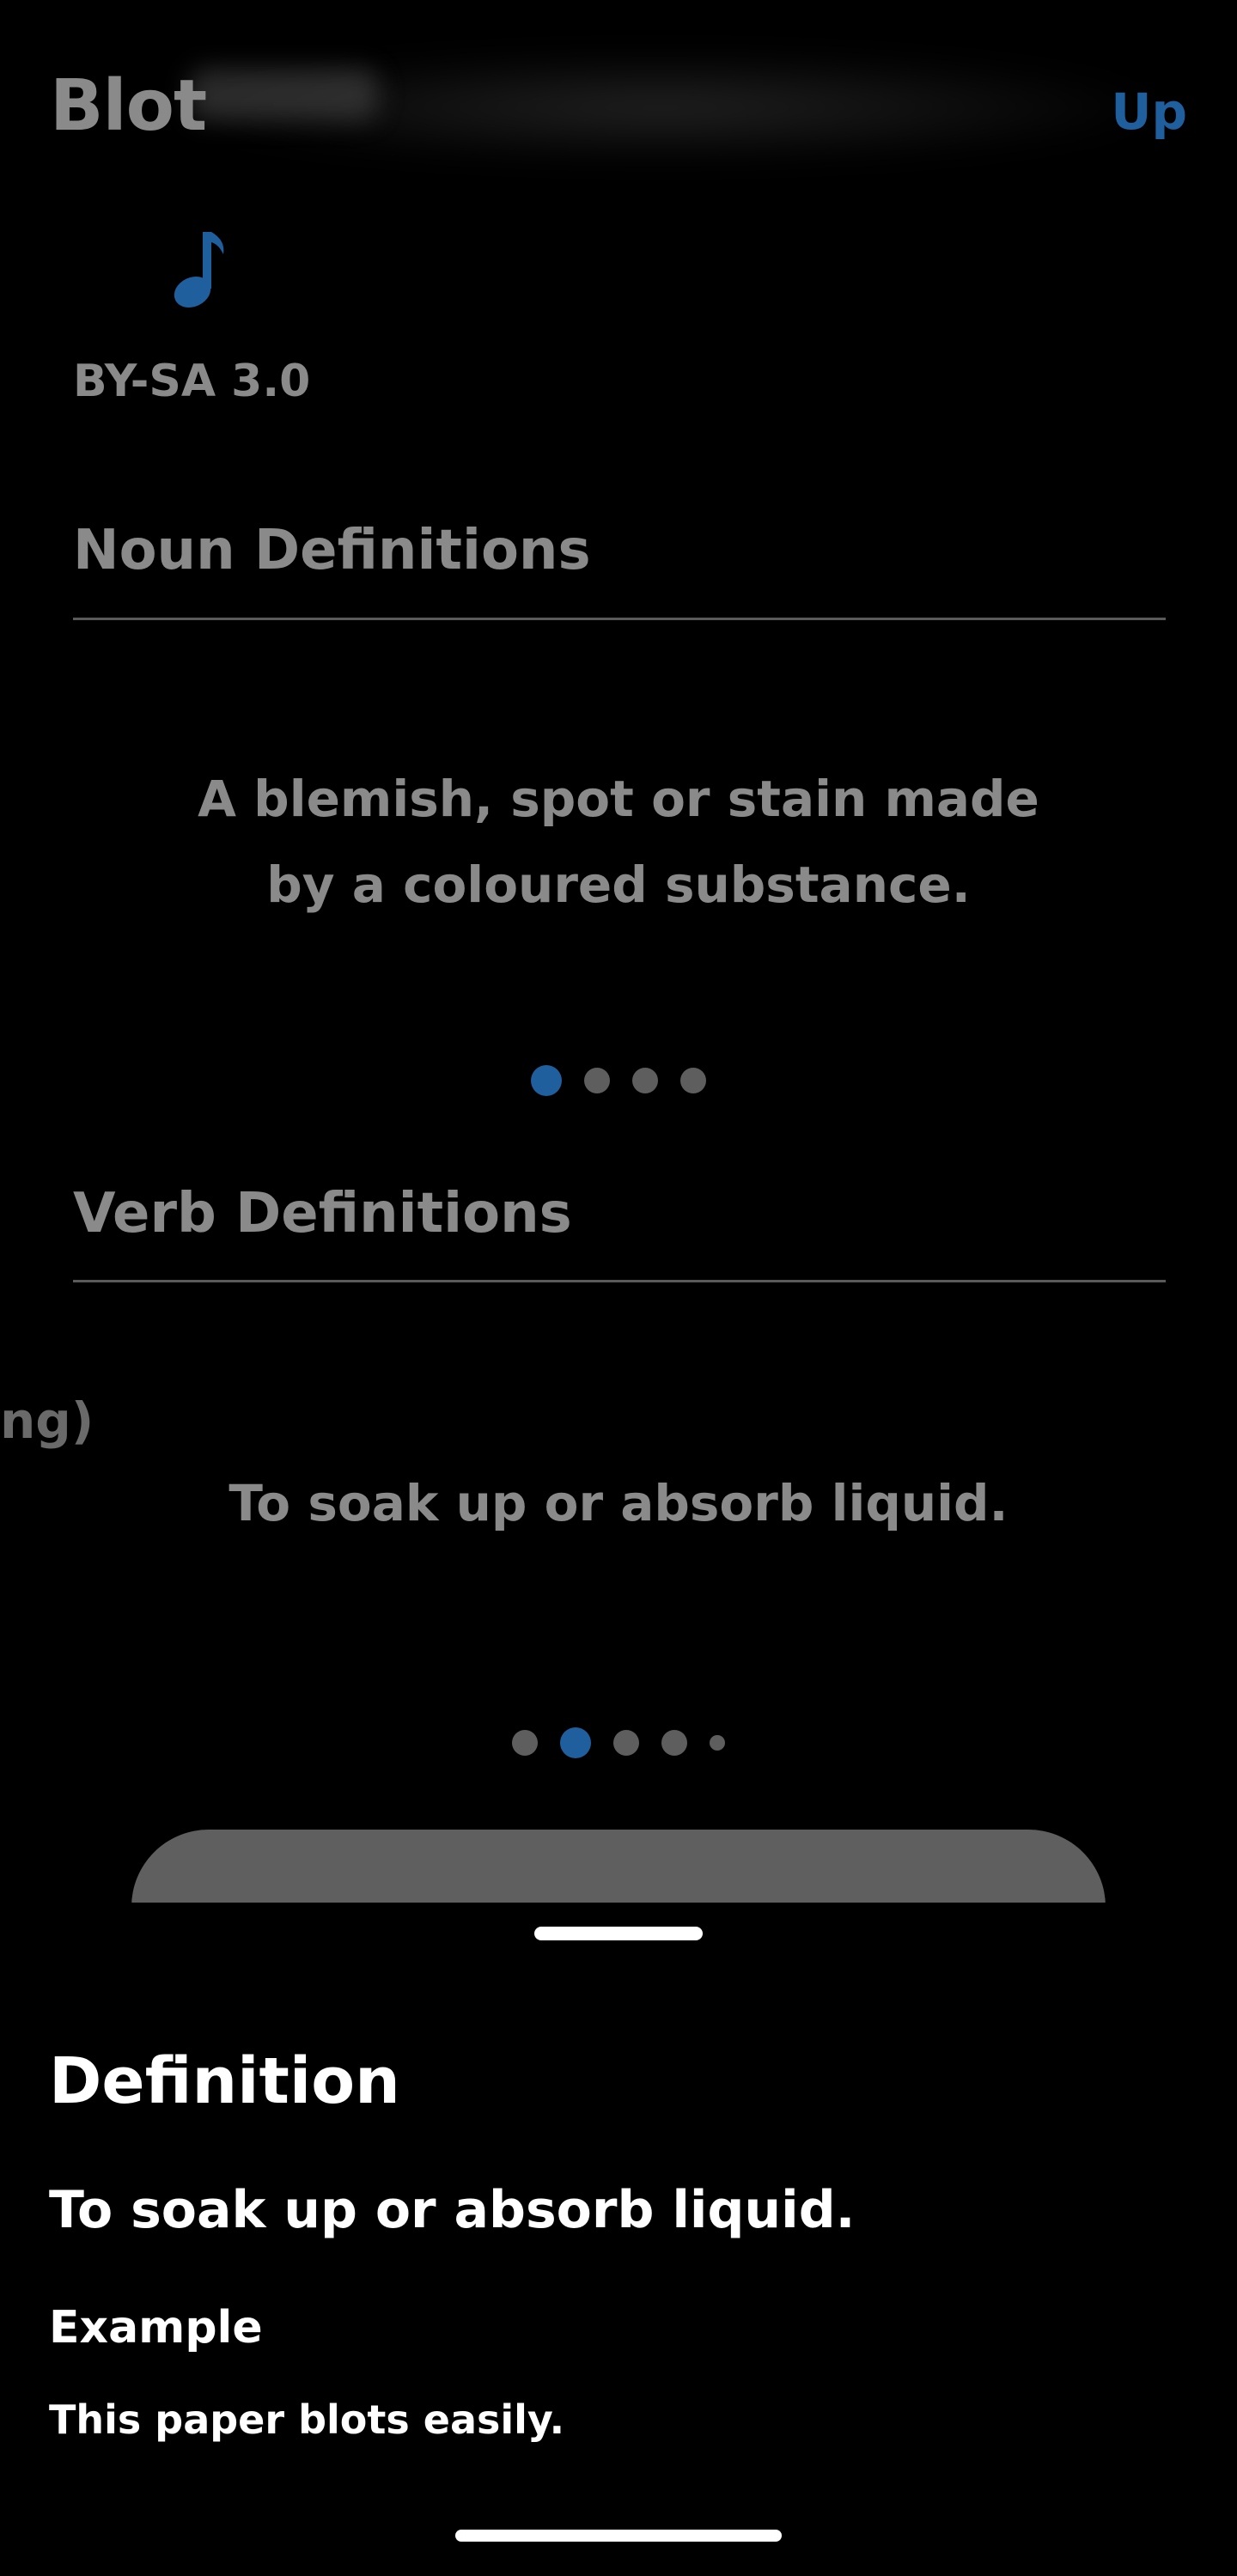 Image resolution: width=1237 pixels, height=2576 pixels. I want to click on example-label: Example, so click(156, 2328).